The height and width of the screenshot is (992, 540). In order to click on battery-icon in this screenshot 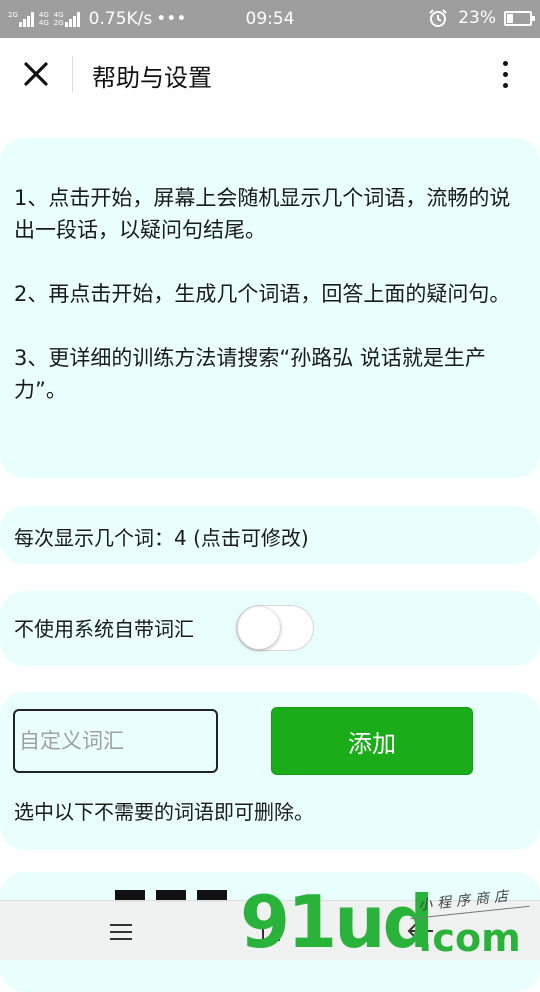, I will do `click(519, 18)`.